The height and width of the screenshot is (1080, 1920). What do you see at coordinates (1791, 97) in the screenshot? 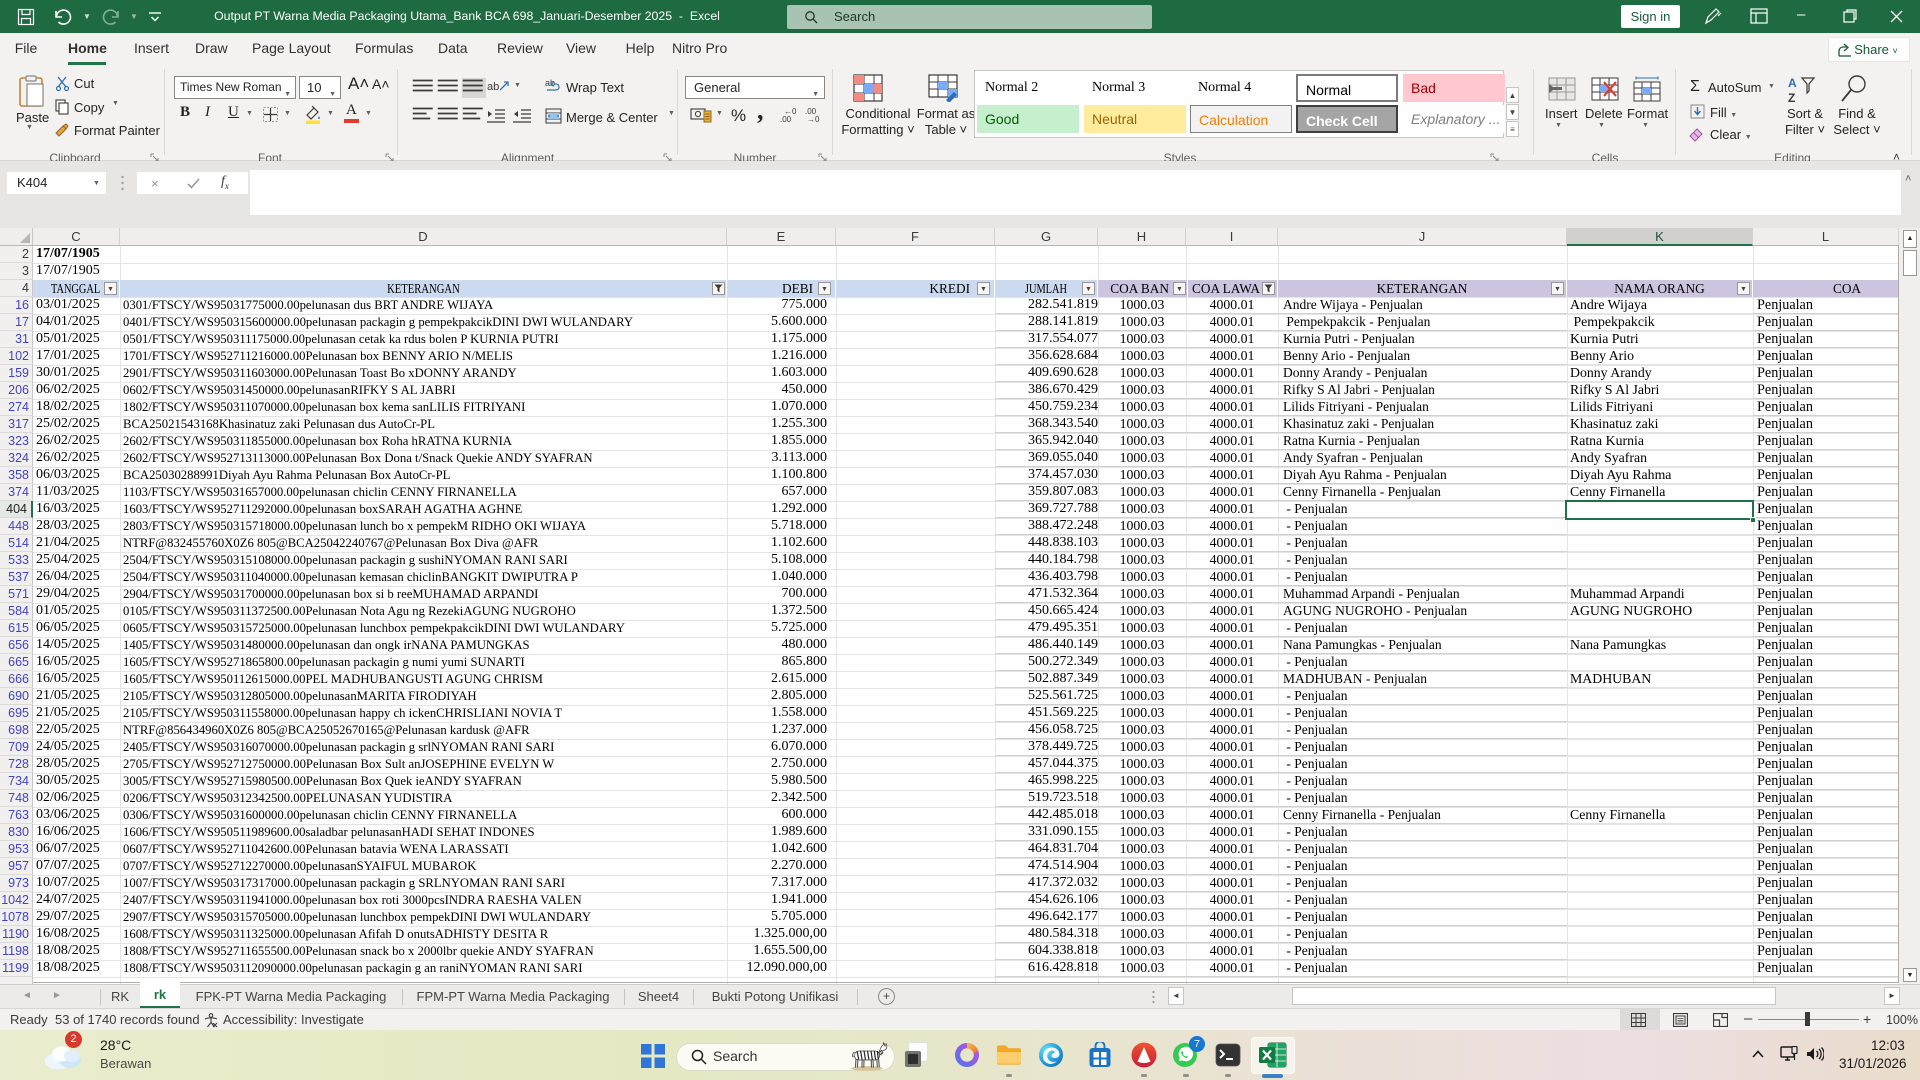
I see `svg-text: Z` at bounding box center [1791, 97].